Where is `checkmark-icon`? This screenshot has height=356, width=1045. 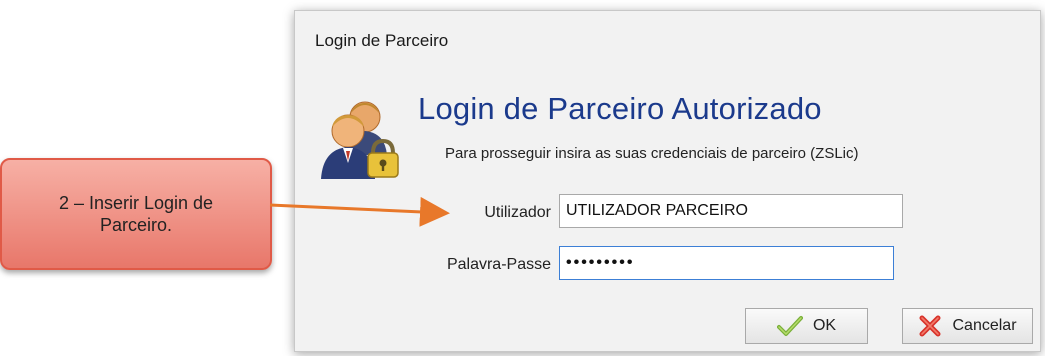
checkmark-icon is located at coordinates (789, 326).